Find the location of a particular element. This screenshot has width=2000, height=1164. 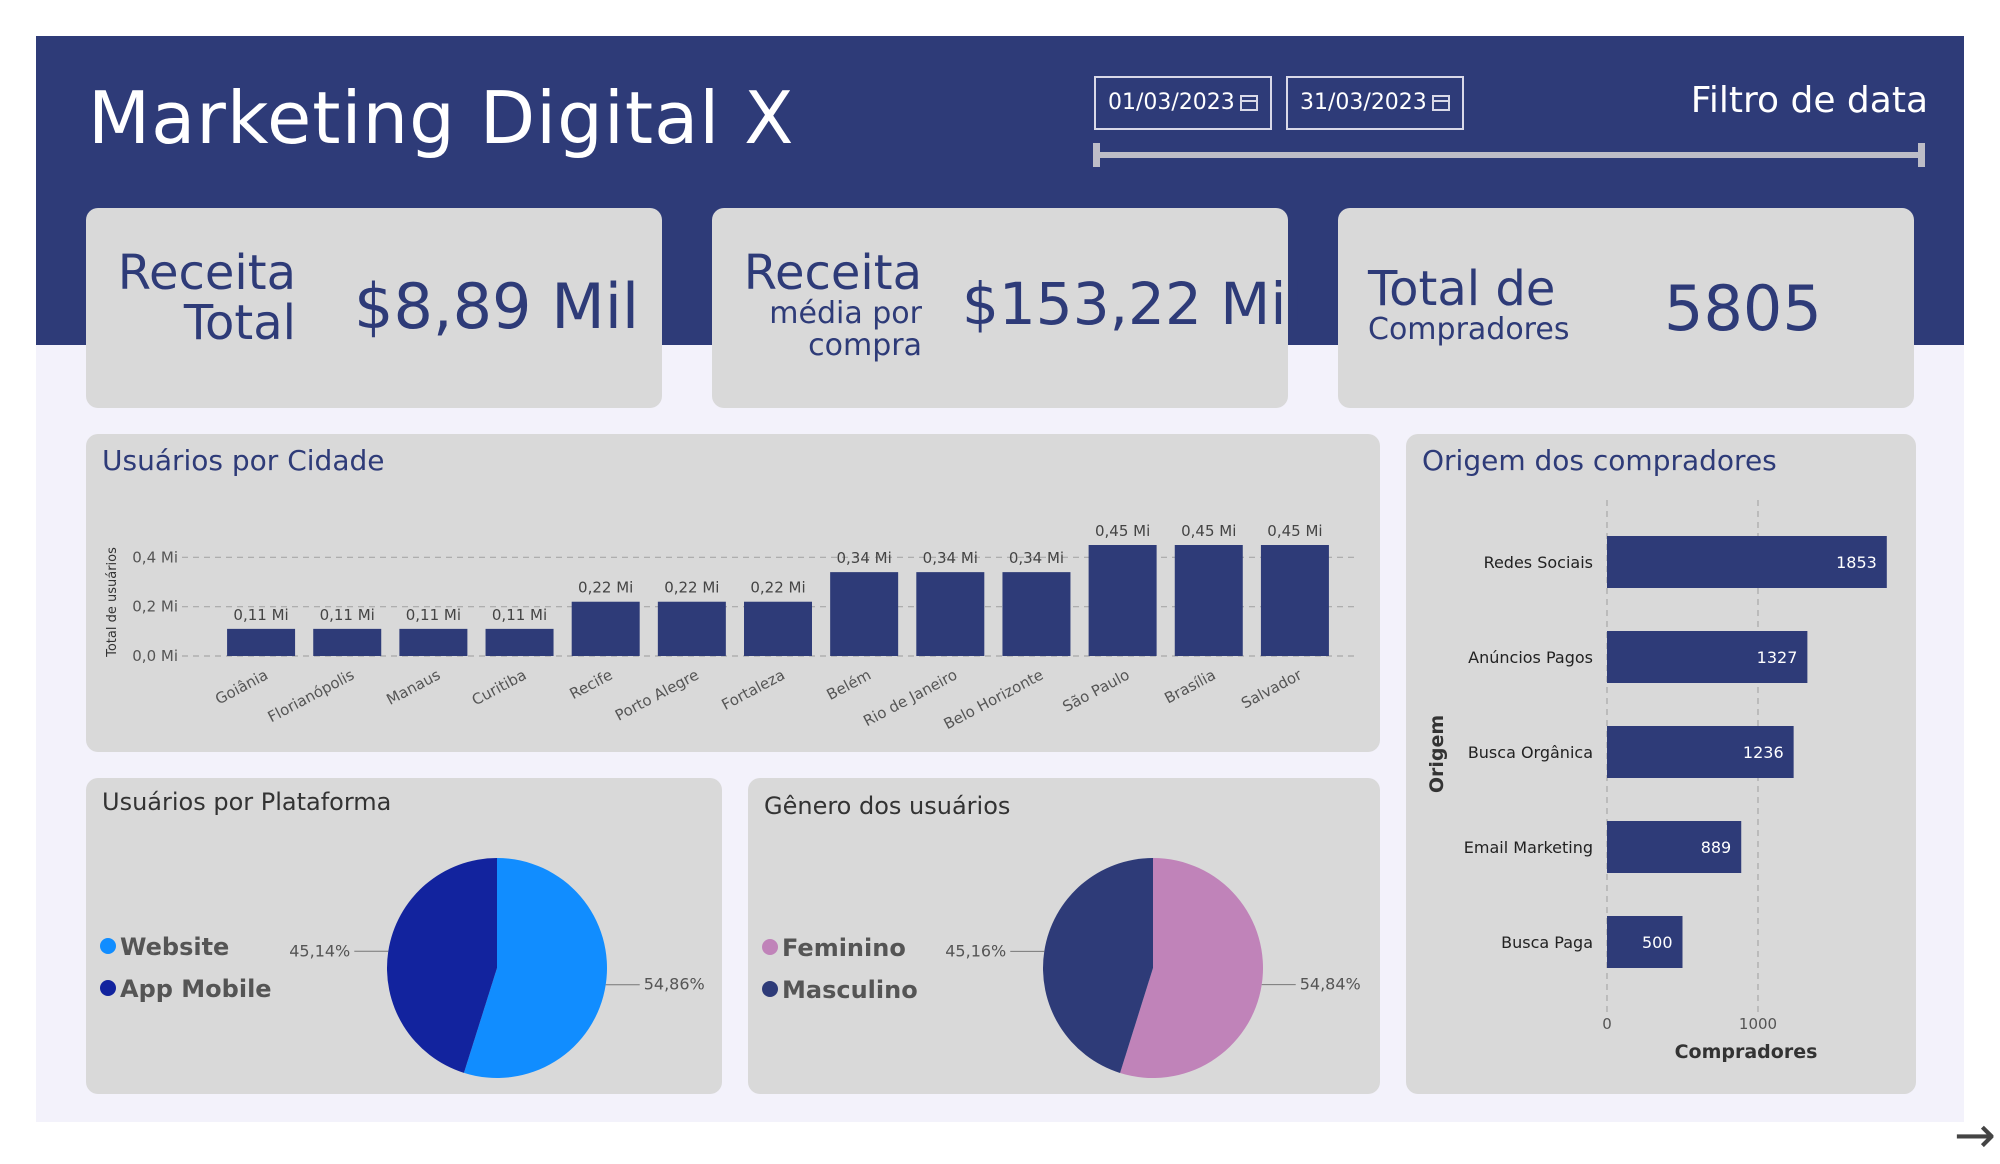

kpi-value: $153,22 Mil is located at coordinates (1132, 304).